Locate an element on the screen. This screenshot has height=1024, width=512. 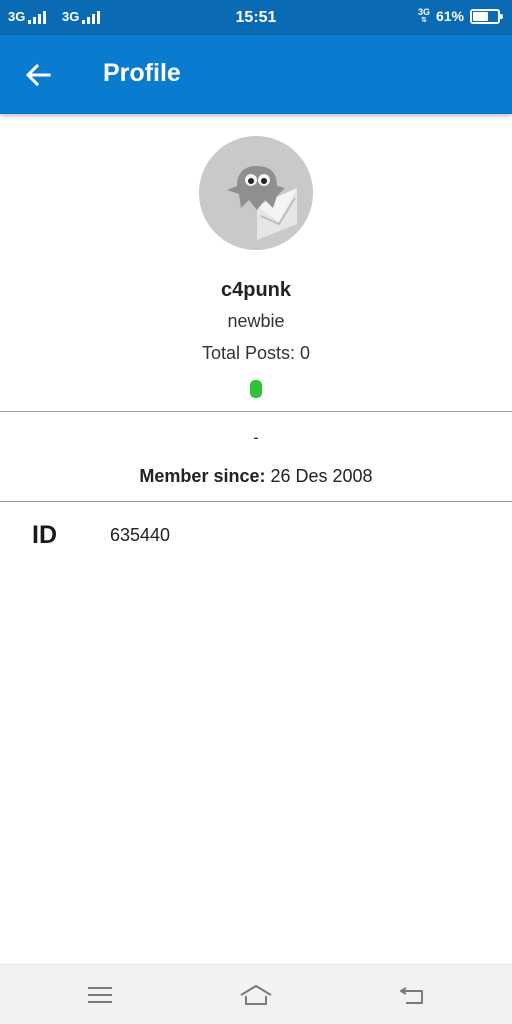
arrow-left-icon is located at coordinates (38, 75).